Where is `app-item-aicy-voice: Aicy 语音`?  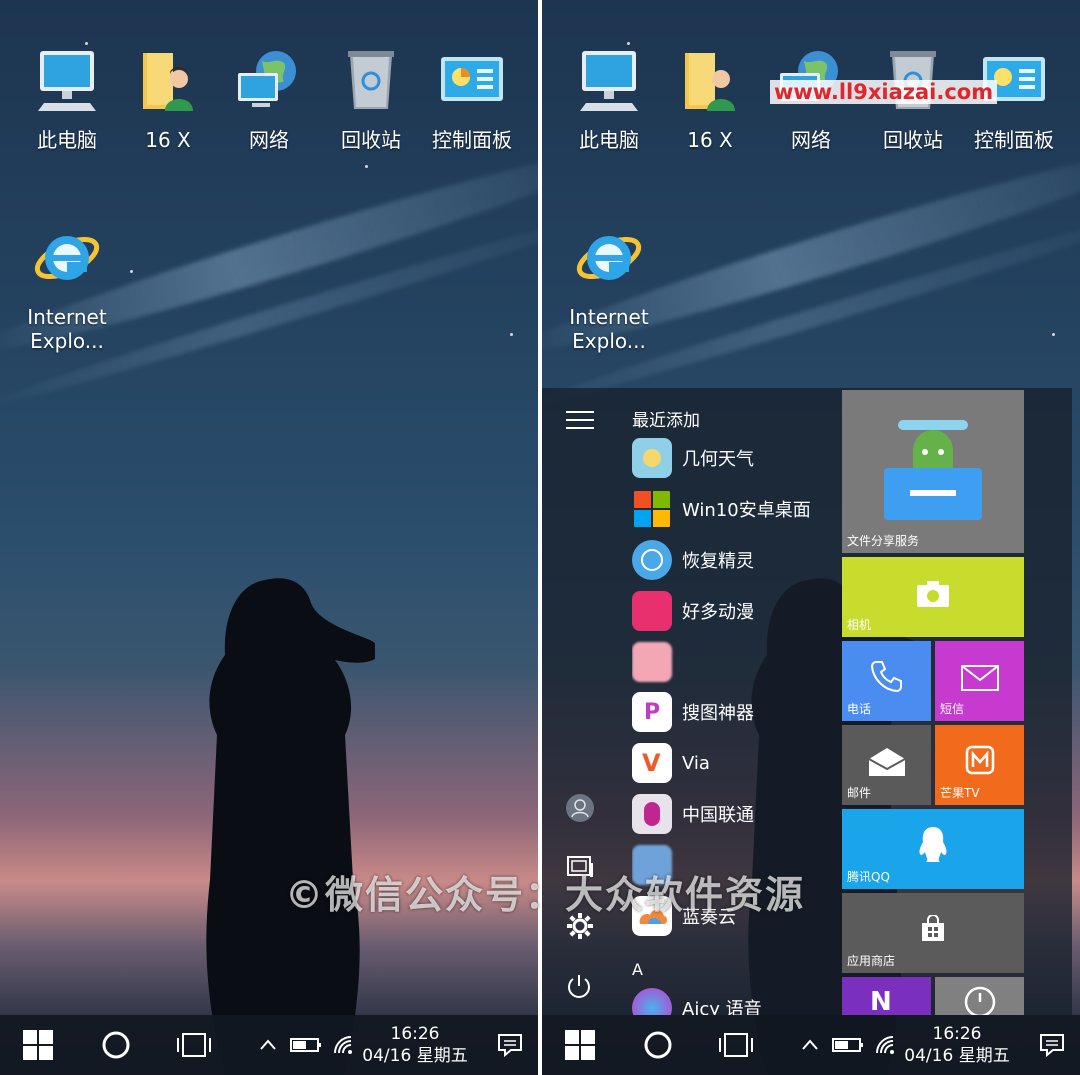
app-item-aicy-voice: Aicy 语音 is located at coordinates (697, 1000).